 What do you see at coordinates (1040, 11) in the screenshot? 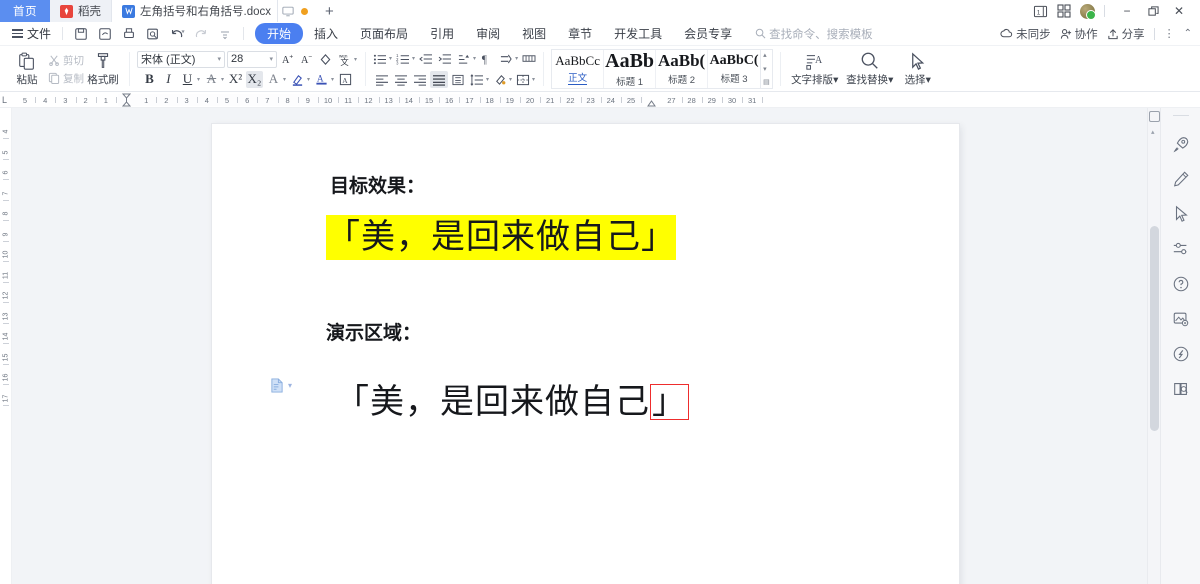
I see `single-page-view-icon: 1` at bounding box center [1040, 11].